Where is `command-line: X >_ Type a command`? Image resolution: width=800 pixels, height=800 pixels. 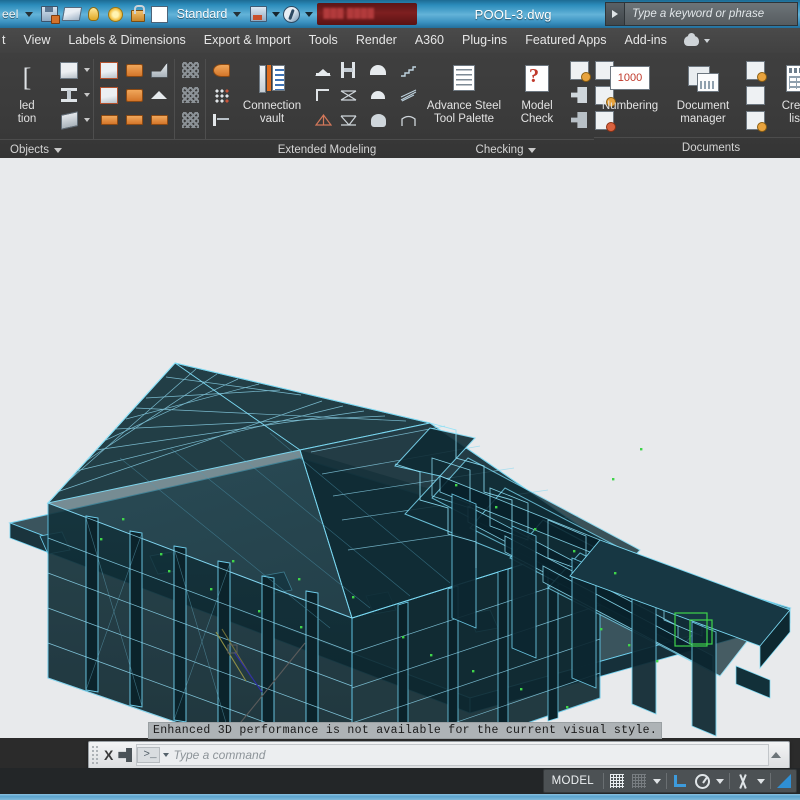
command-line: X >_ Type a command is located at coordinates (439, 755).